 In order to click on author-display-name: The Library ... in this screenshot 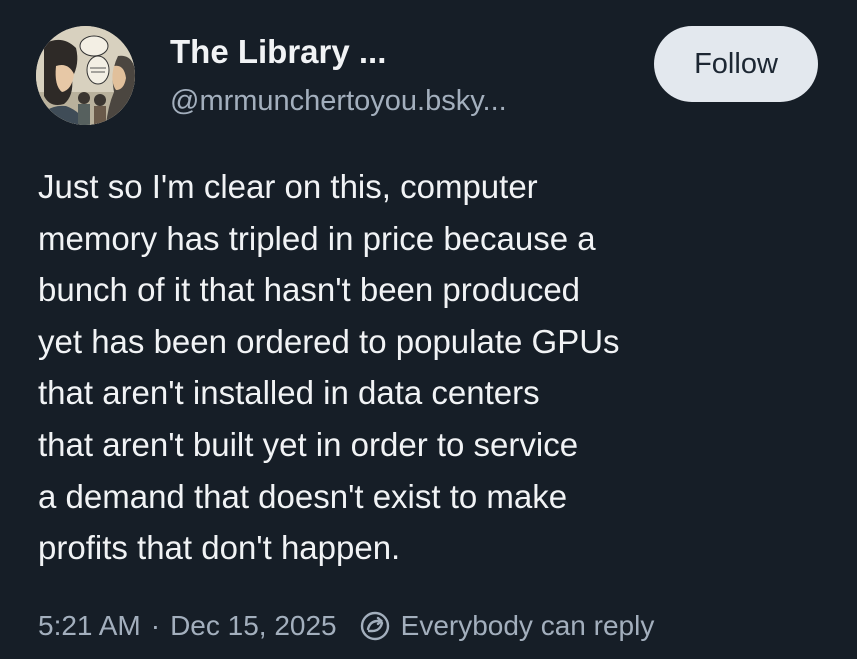, I will do `click(338, 52)`.